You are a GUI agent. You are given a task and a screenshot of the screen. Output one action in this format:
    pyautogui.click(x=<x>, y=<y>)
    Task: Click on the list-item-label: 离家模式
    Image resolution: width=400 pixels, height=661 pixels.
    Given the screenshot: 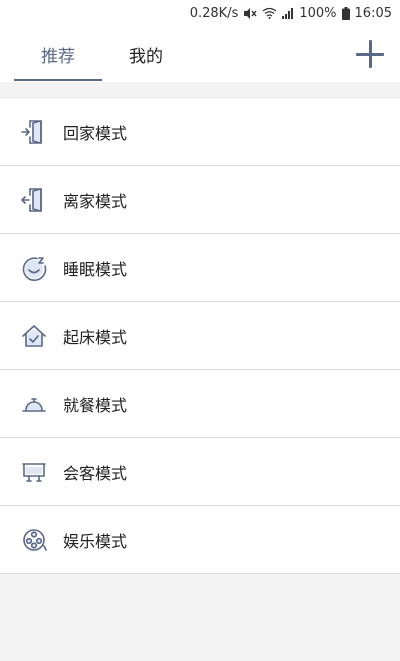 What is the action you would take?
    pyautogui.click(x=95, y=201)
    